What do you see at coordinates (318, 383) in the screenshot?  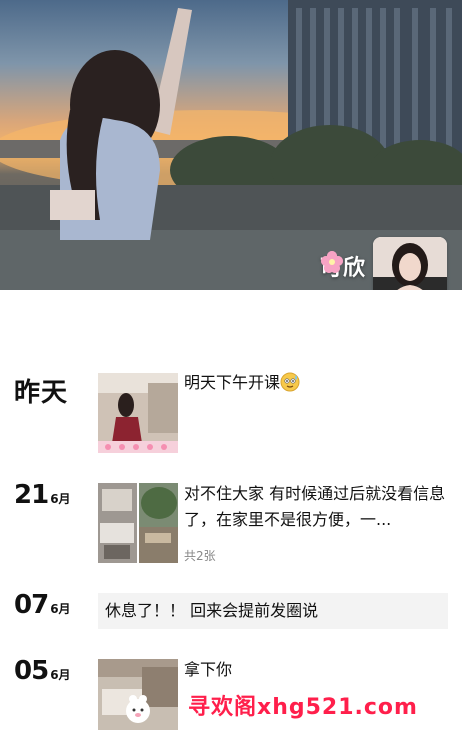 I see `post-text: 明天下午开课` at bounding box center [318, 383].